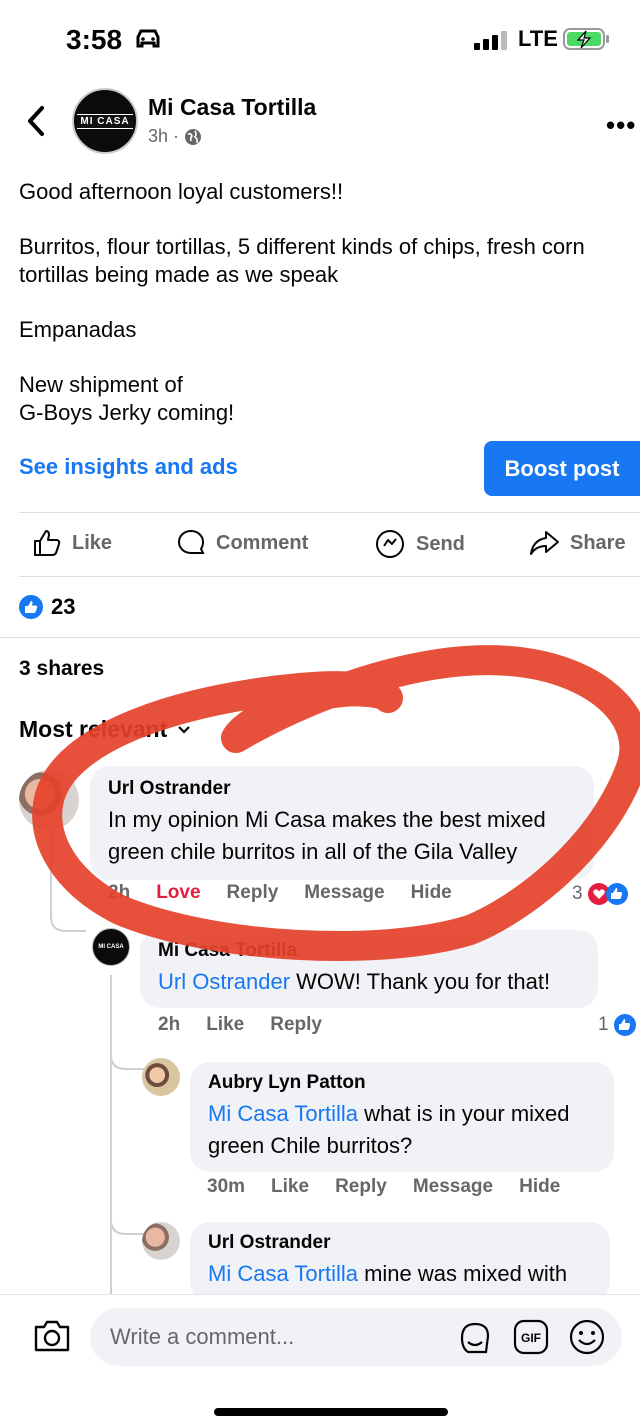 The width and height of the screenshot is (640, 1428). Describe the element at coordinates (36, 121) in the screenshot. I see `back-chevron-icon` at that location.